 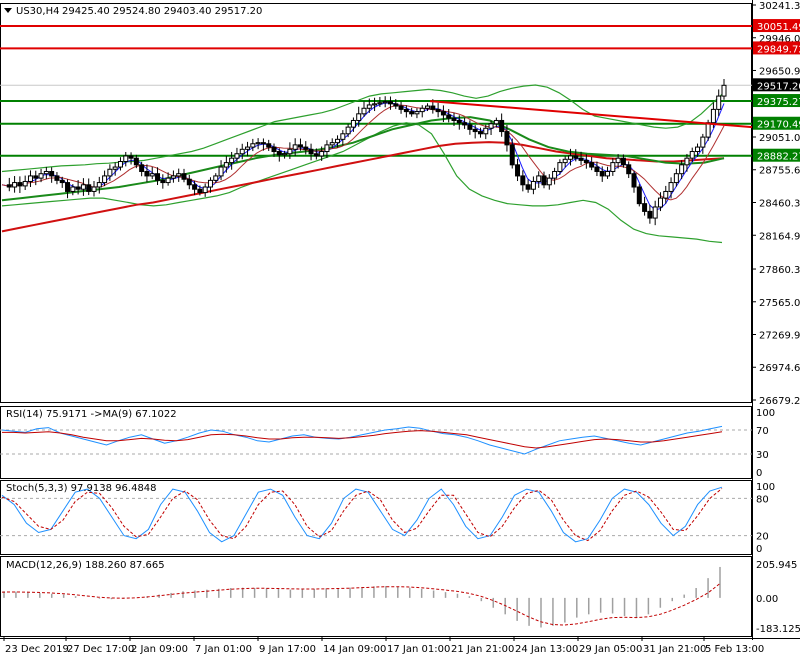 I want to click on price-tick-label: 26679.25, so click(x=779, y=401).